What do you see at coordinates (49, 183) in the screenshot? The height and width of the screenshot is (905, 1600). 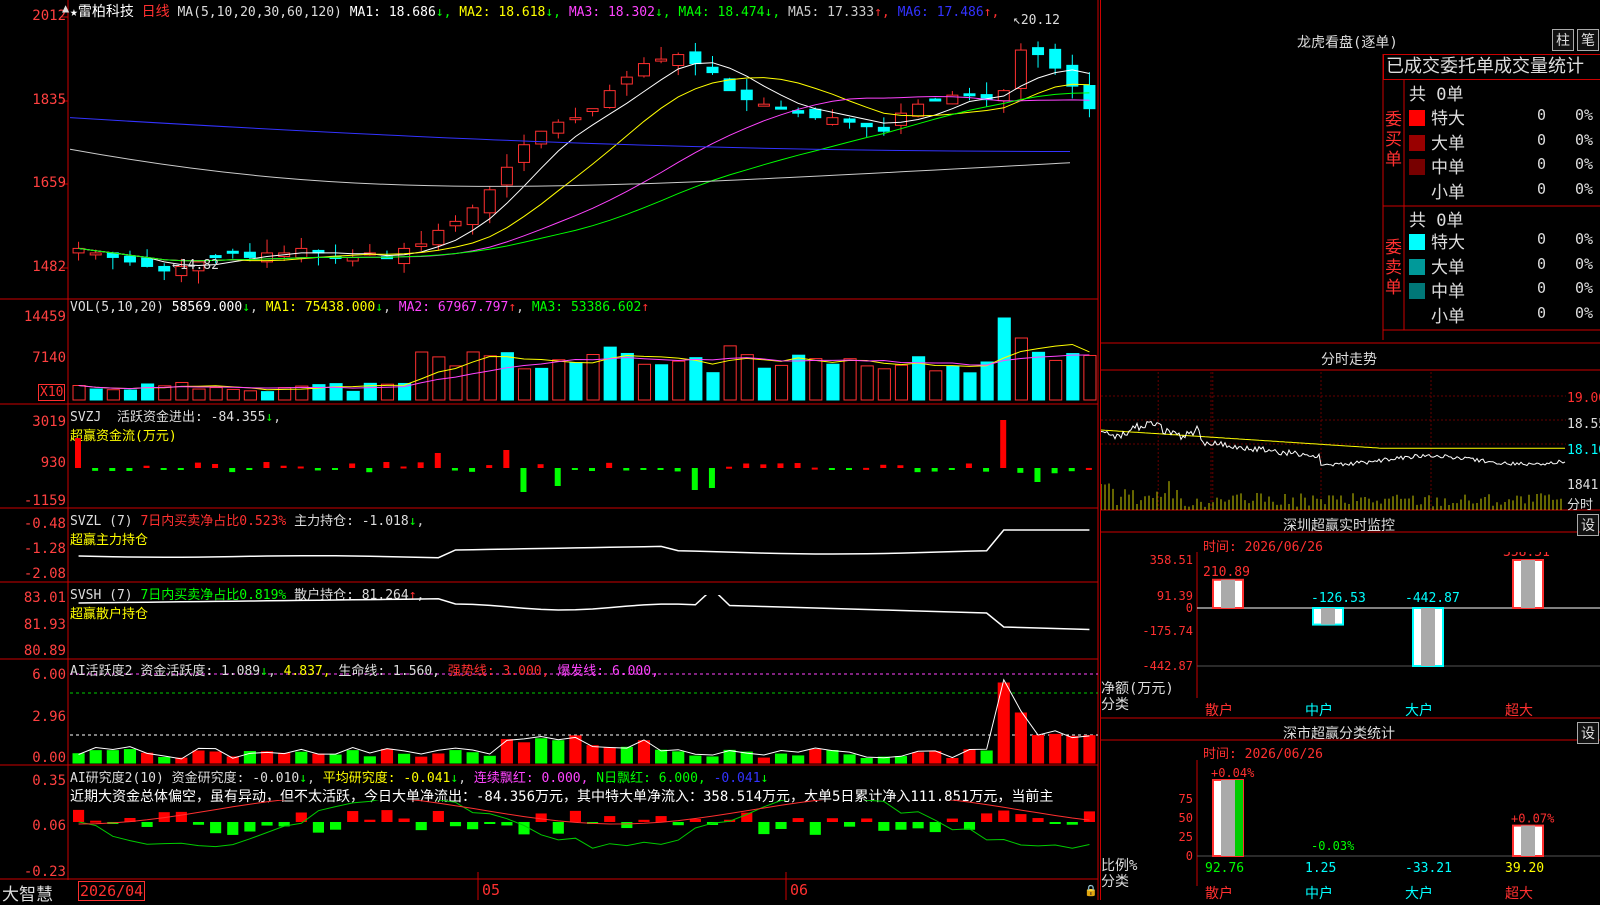 I see `price-axis-label: 1659` at bounding box center [49, 183].